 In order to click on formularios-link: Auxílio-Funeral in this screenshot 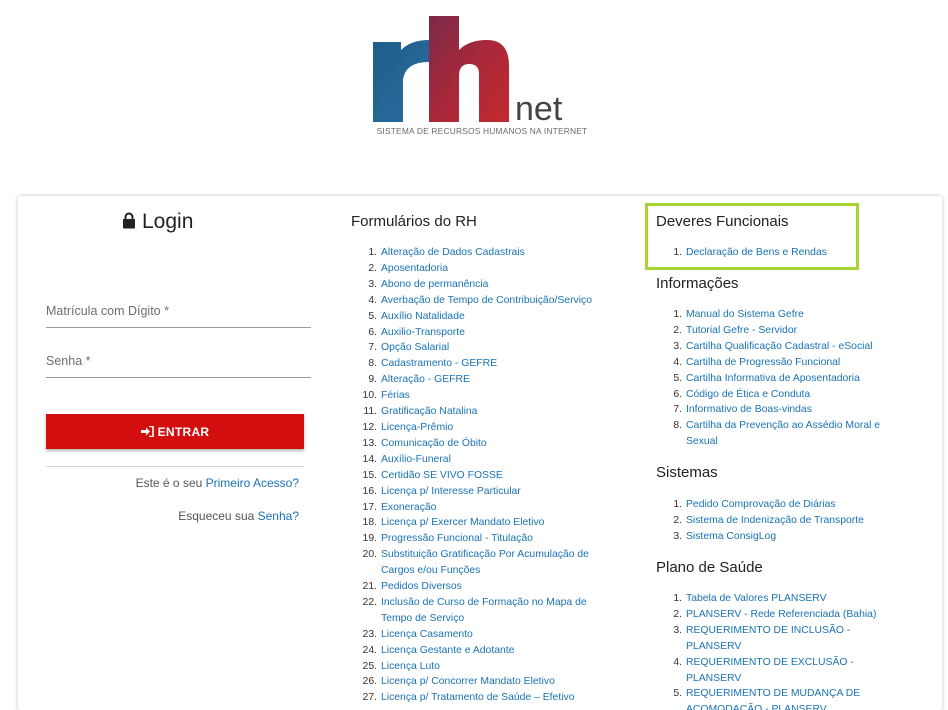, I will do `click(416, 459)`.